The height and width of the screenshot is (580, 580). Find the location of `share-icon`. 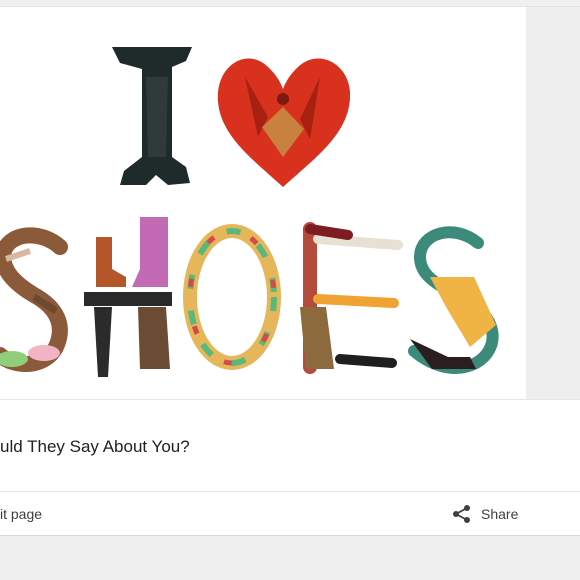

share-icon is located at coordinates (461, 514).